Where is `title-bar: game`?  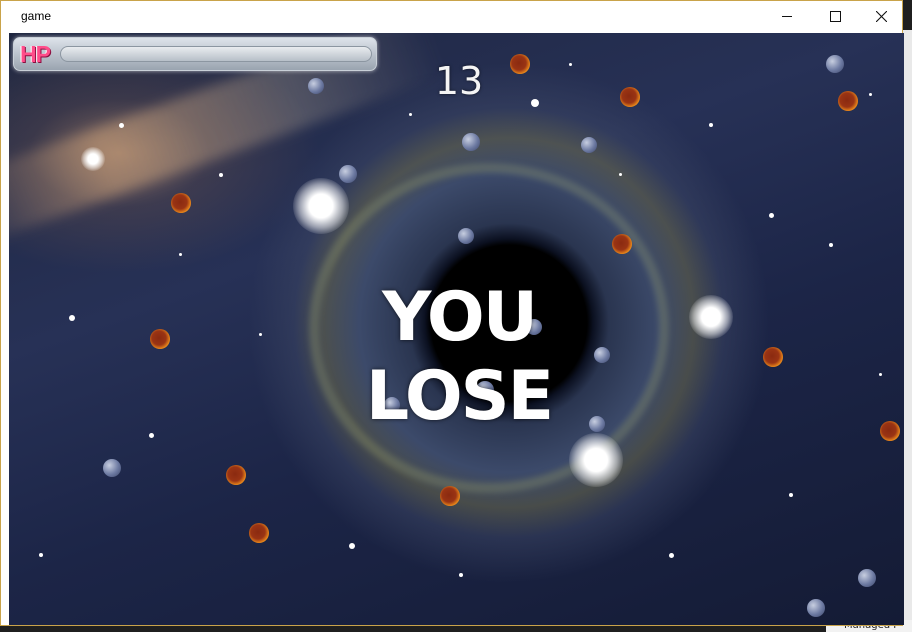 title-bar: game is located at coordinates (451, 16).